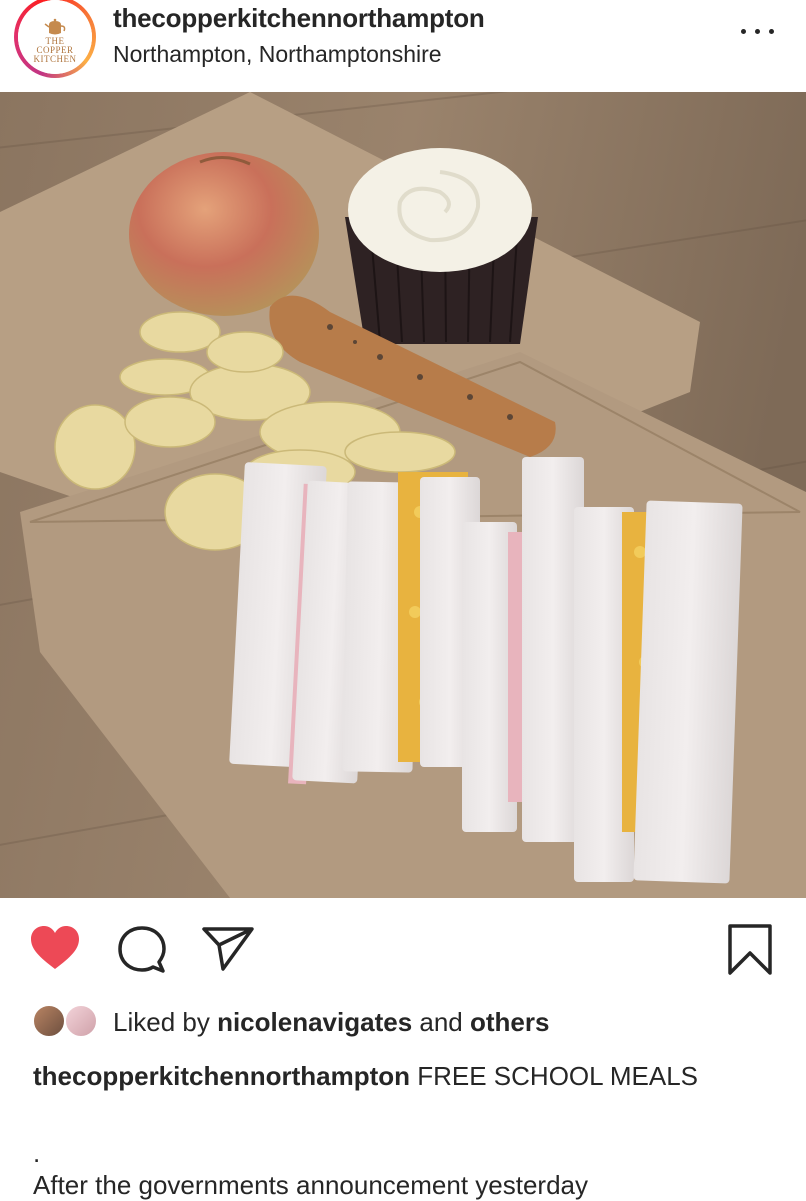  What do you see at coordinates (228, 949) in the screenshot?
I see `paper-plane-icon` at bounding box center [228, 949].